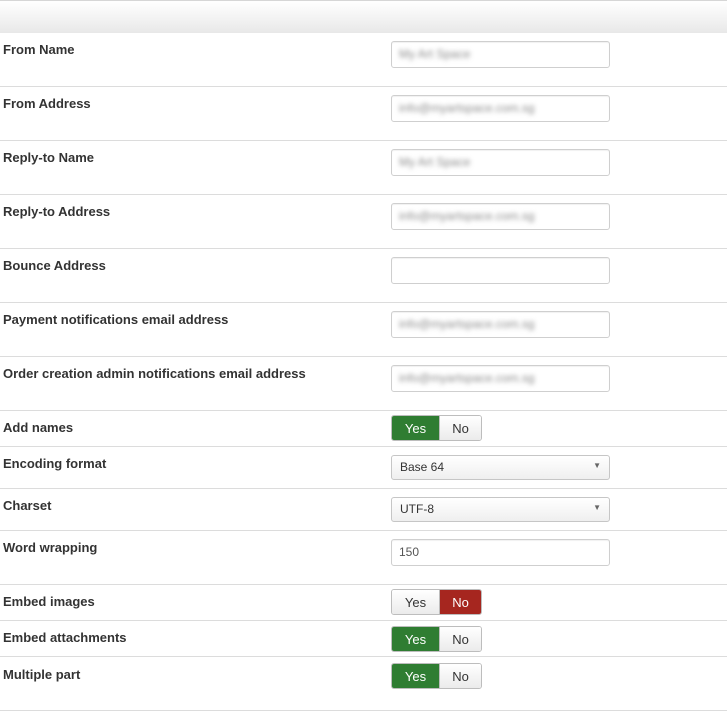 This screenshot has width=727, height=728. Describe the element at coordinates (49, 157) in the screenshot. I see `replyto-name-label: Reply-to Name` at that location.